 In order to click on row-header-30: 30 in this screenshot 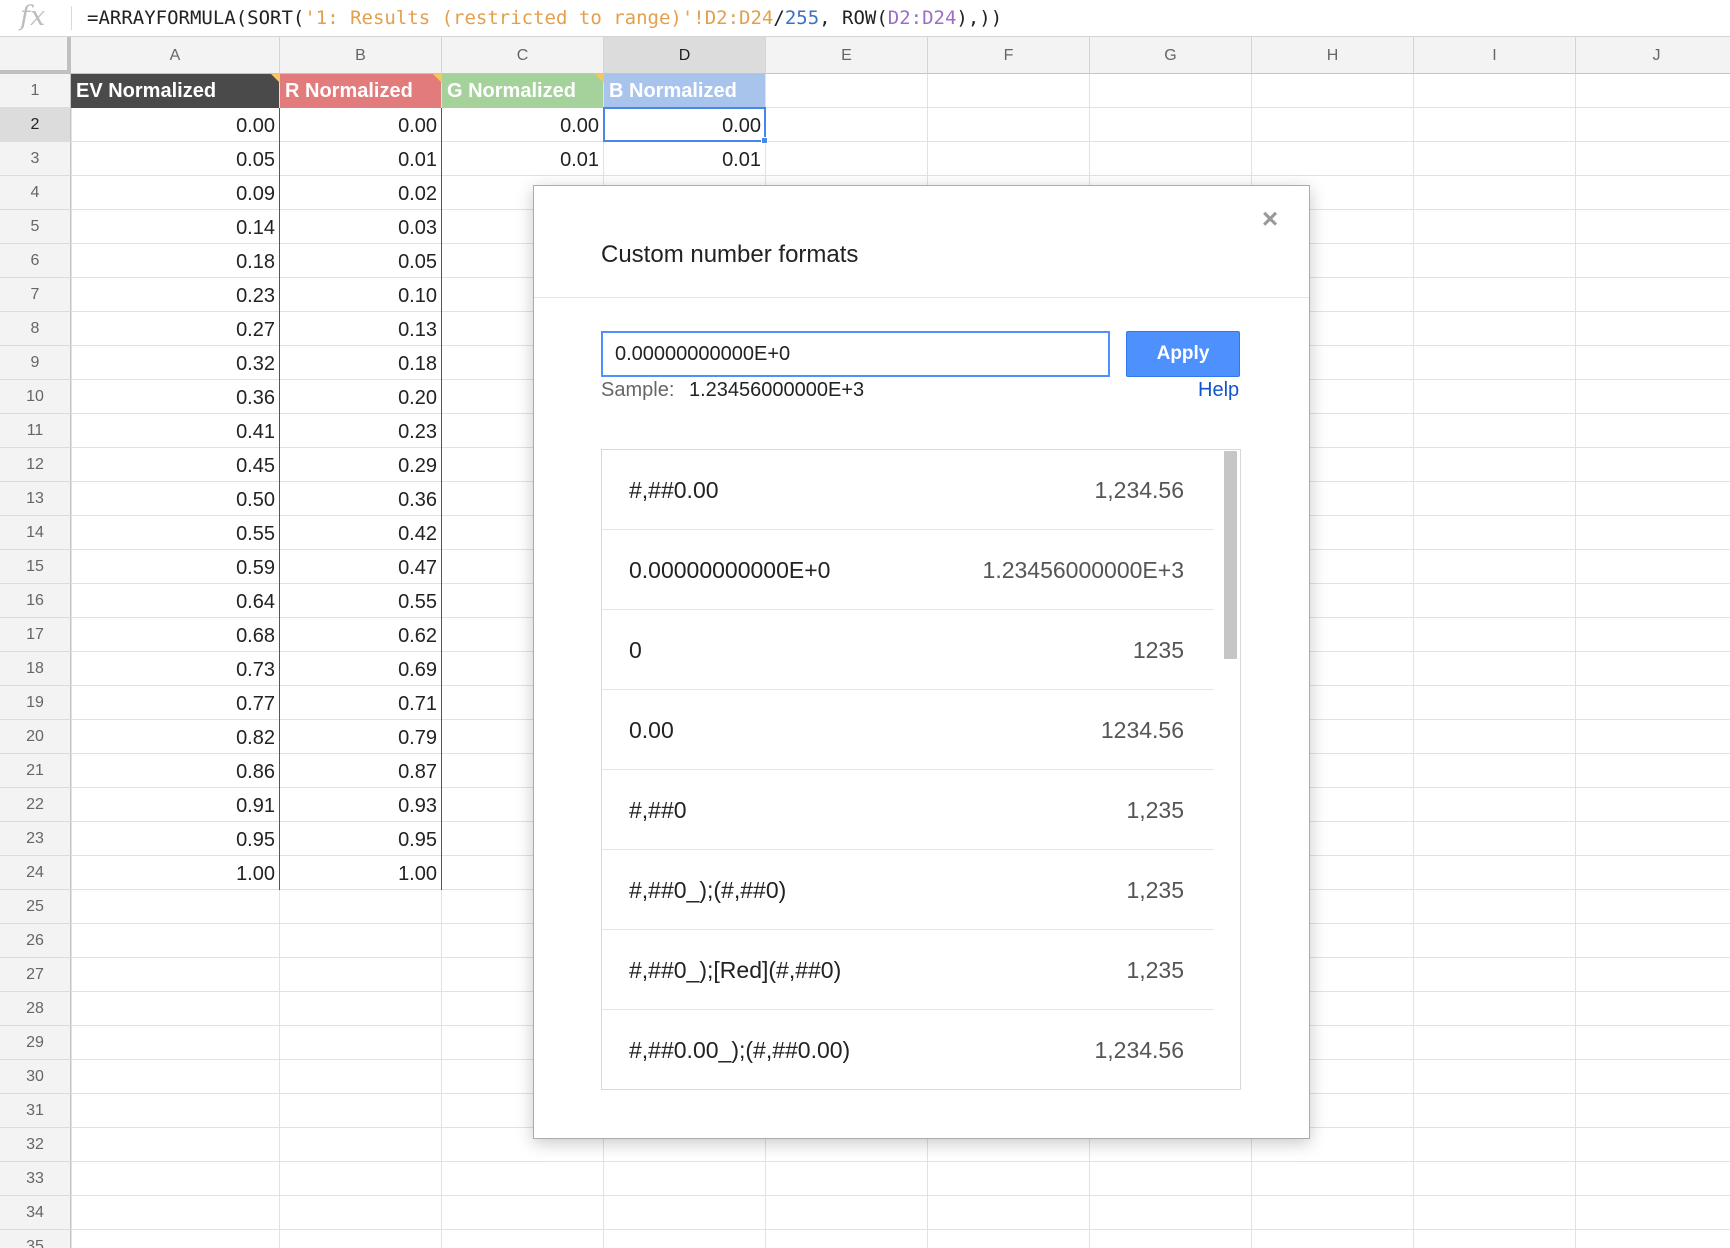, I will do `click(35, 1077)`.